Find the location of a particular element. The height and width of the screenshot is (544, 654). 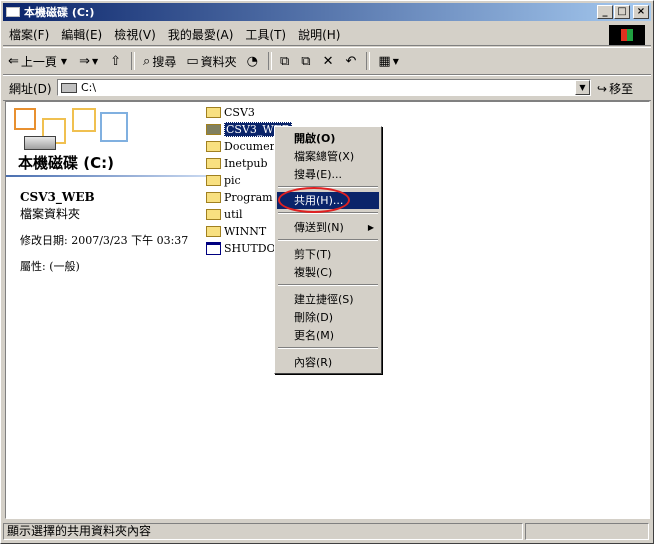

menu-help: 說明(H) is located at coordinates (319, 34).